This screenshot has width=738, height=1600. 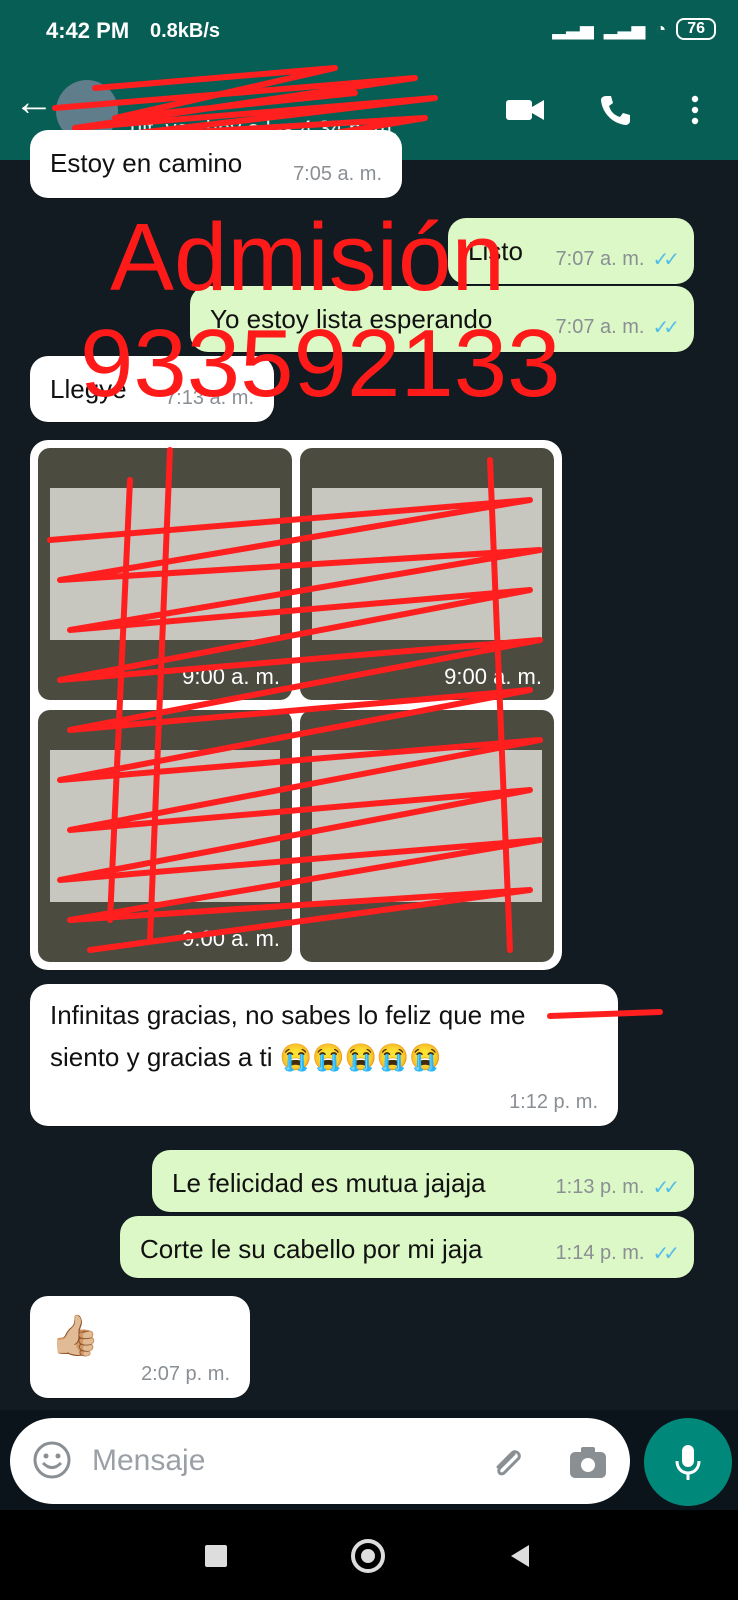 I want to click on redaction-scribble, so click(x=605, y=1014).